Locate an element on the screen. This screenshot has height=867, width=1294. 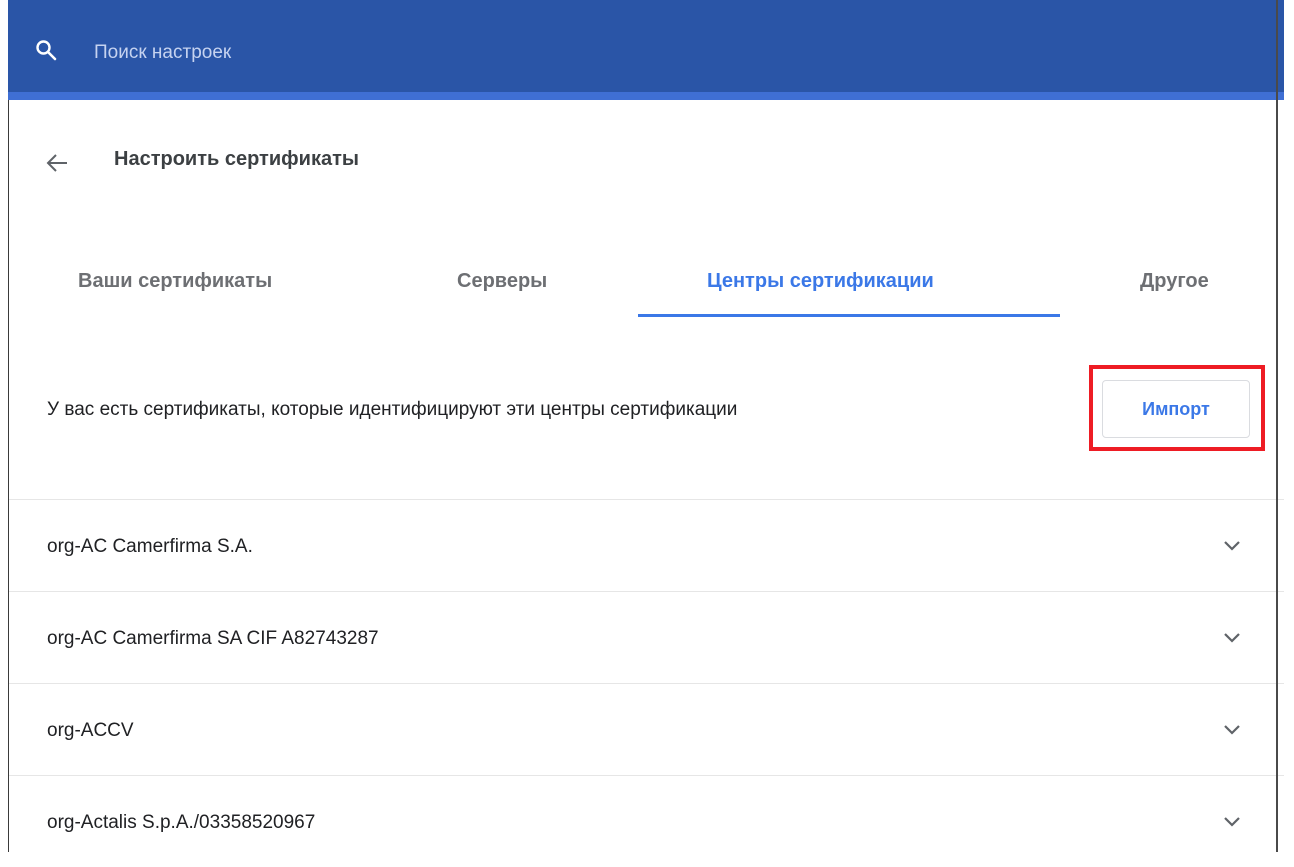
tab-other: Другое is located at coordinates (1174, 281).